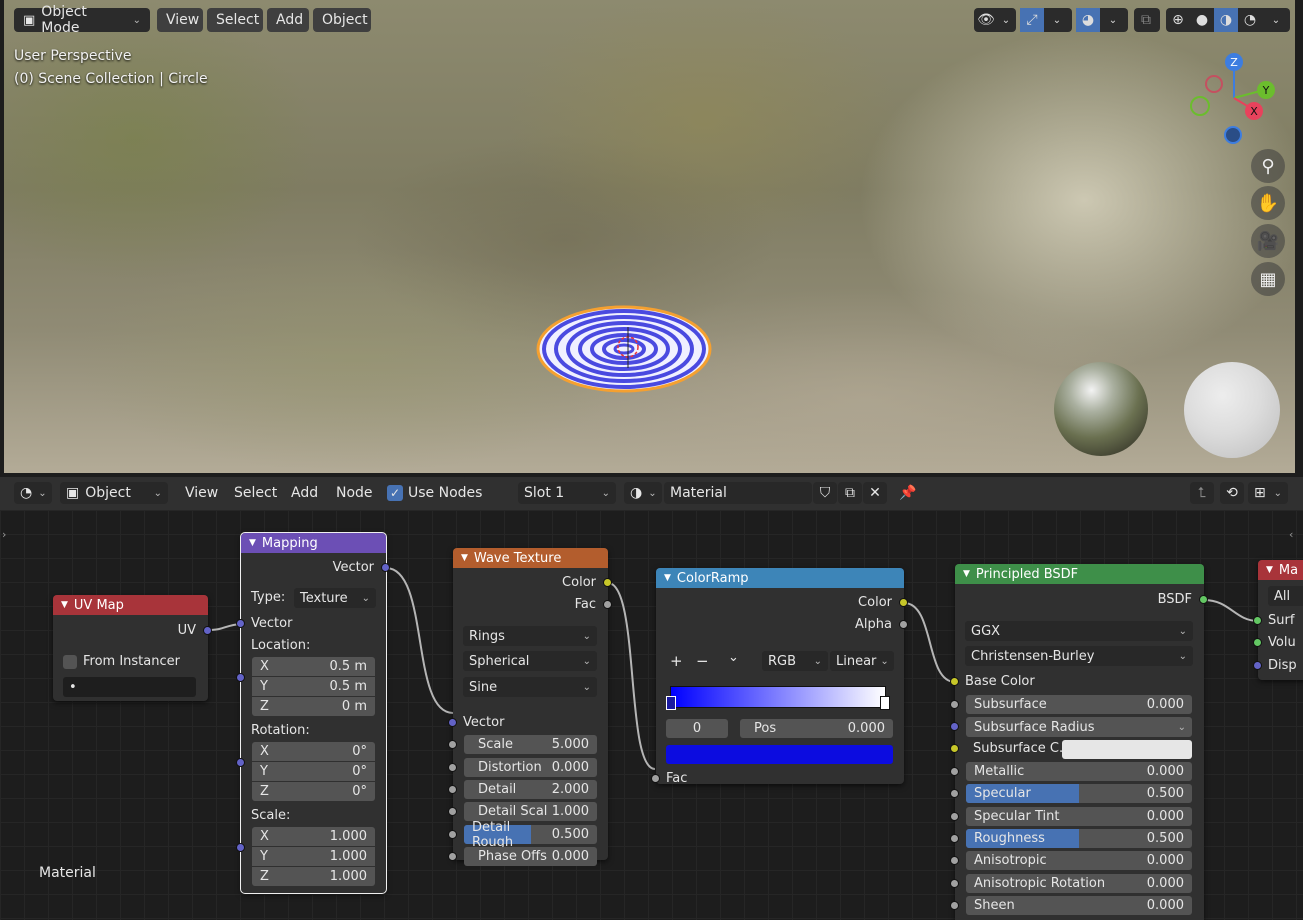 This screenshot has height=920, width=1303. Describe the element at coordinates (995, 20) in the screenshot. I see `visibility-dropdown: 👁 ⌄` at that location.